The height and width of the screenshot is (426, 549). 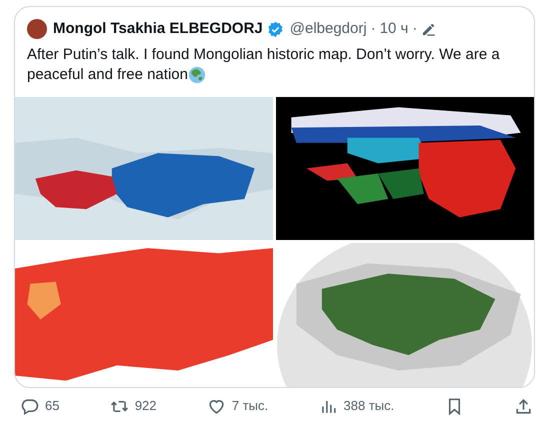 What do you see at coordinates (158, 29) in the screenshot?
I see `author-name: Mongol Tsakhia ELBEGDORJ` at bounding box center [158, 29].